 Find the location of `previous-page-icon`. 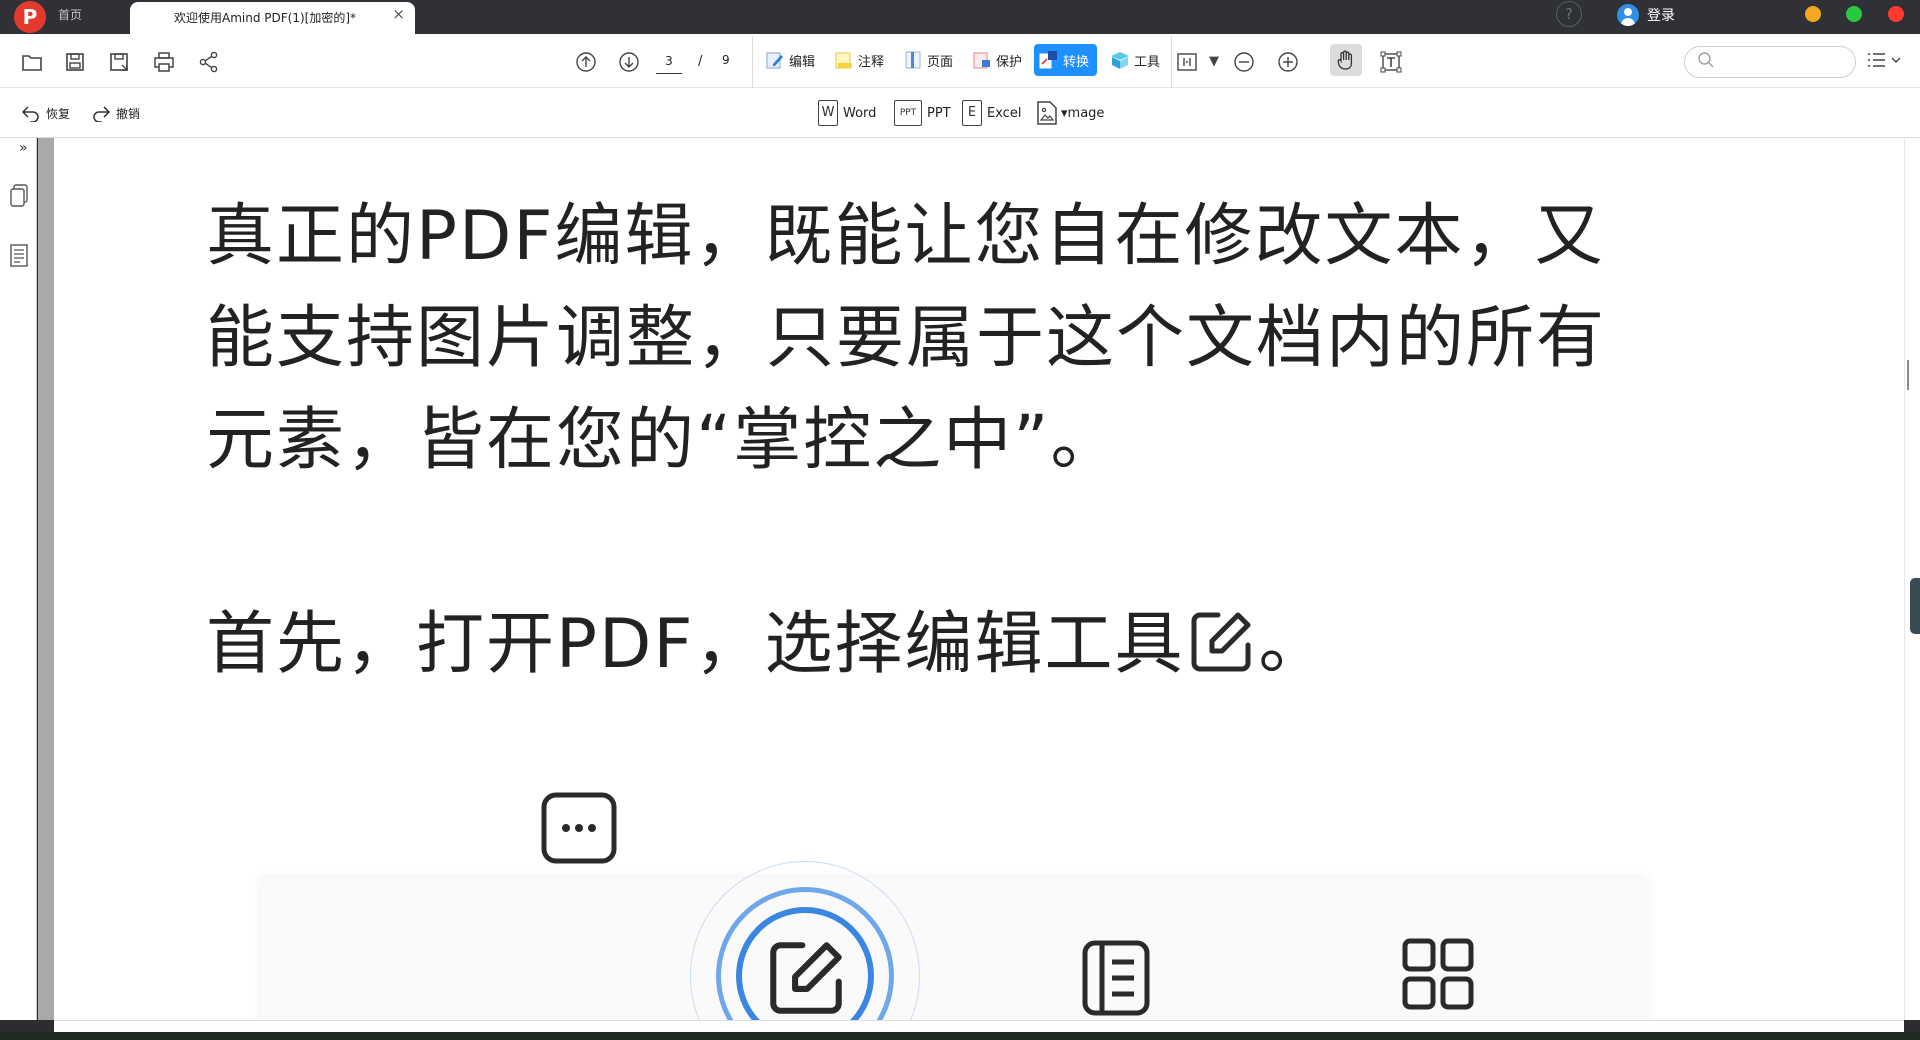

previous-page-icon is located at coordinates (586, 62).